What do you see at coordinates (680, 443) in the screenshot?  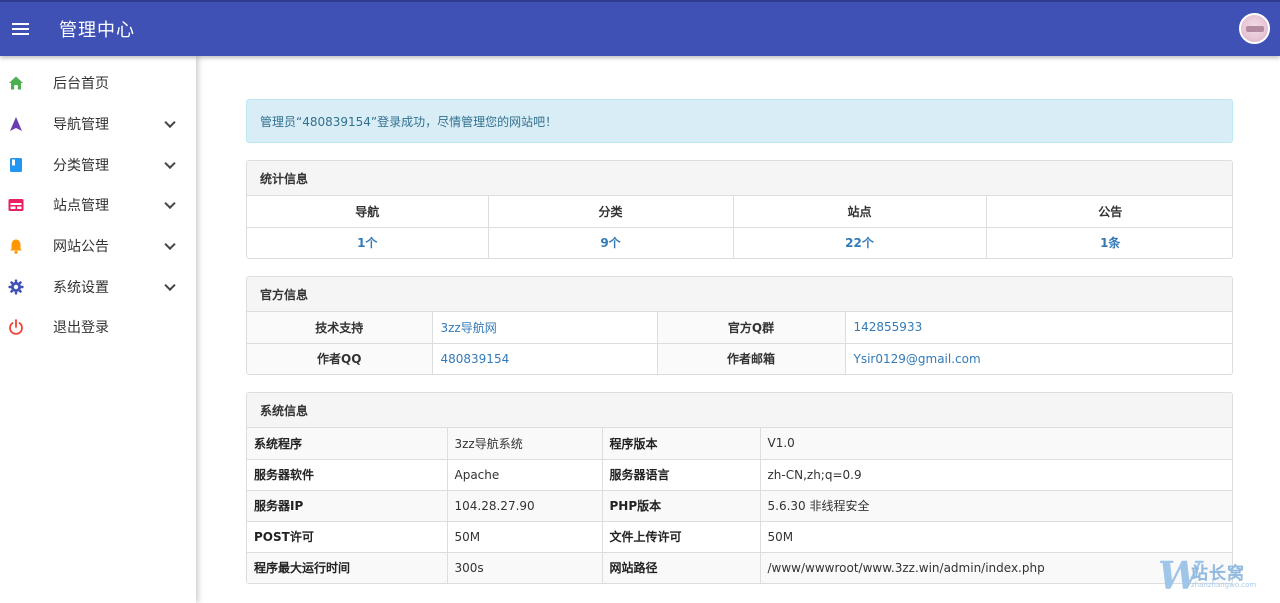 I see `system-key: 程序版本` at bounding box center [680, 443].